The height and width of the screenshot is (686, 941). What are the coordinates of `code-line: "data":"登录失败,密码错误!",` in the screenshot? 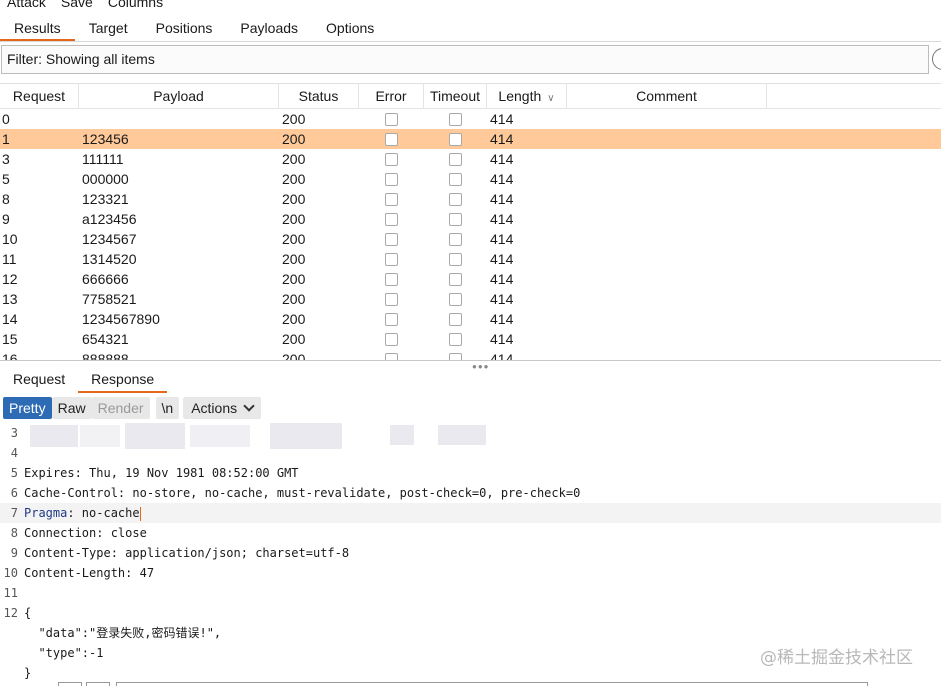 It's located at (470, 633).